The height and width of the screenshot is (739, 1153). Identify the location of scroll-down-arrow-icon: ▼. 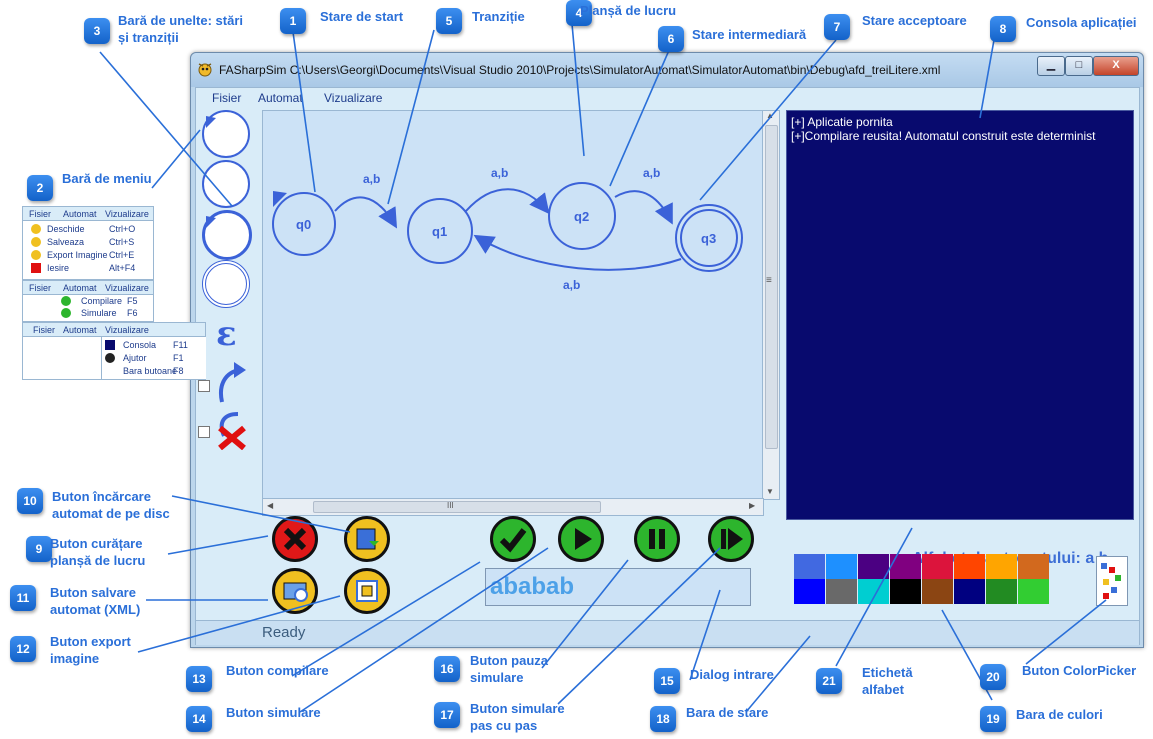
(770, 491).